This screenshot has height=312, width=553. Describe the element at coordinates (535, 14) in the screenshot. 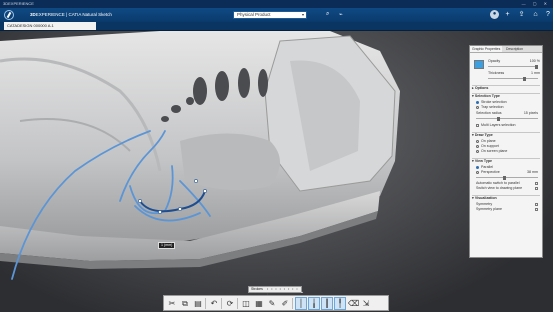

I see `home-icon: ⌂` at that location.